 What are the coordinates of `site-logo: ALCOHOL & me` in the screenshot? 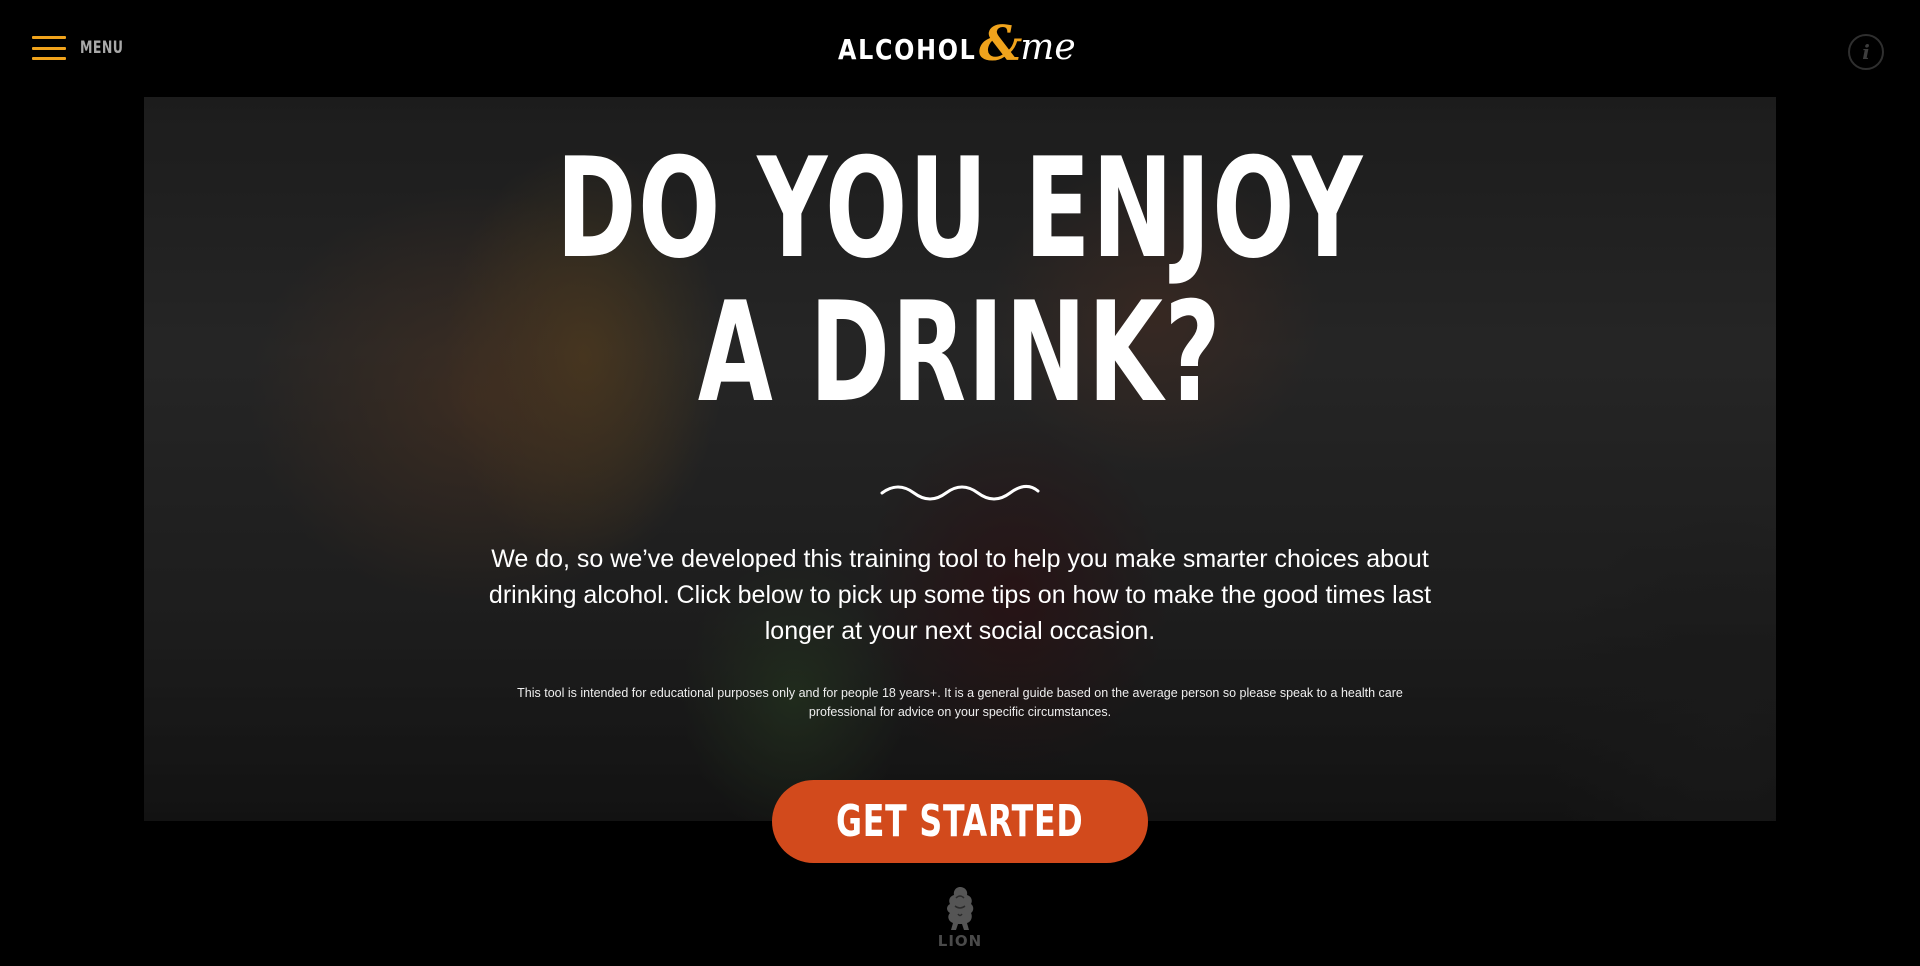 It's located at (957, 44).